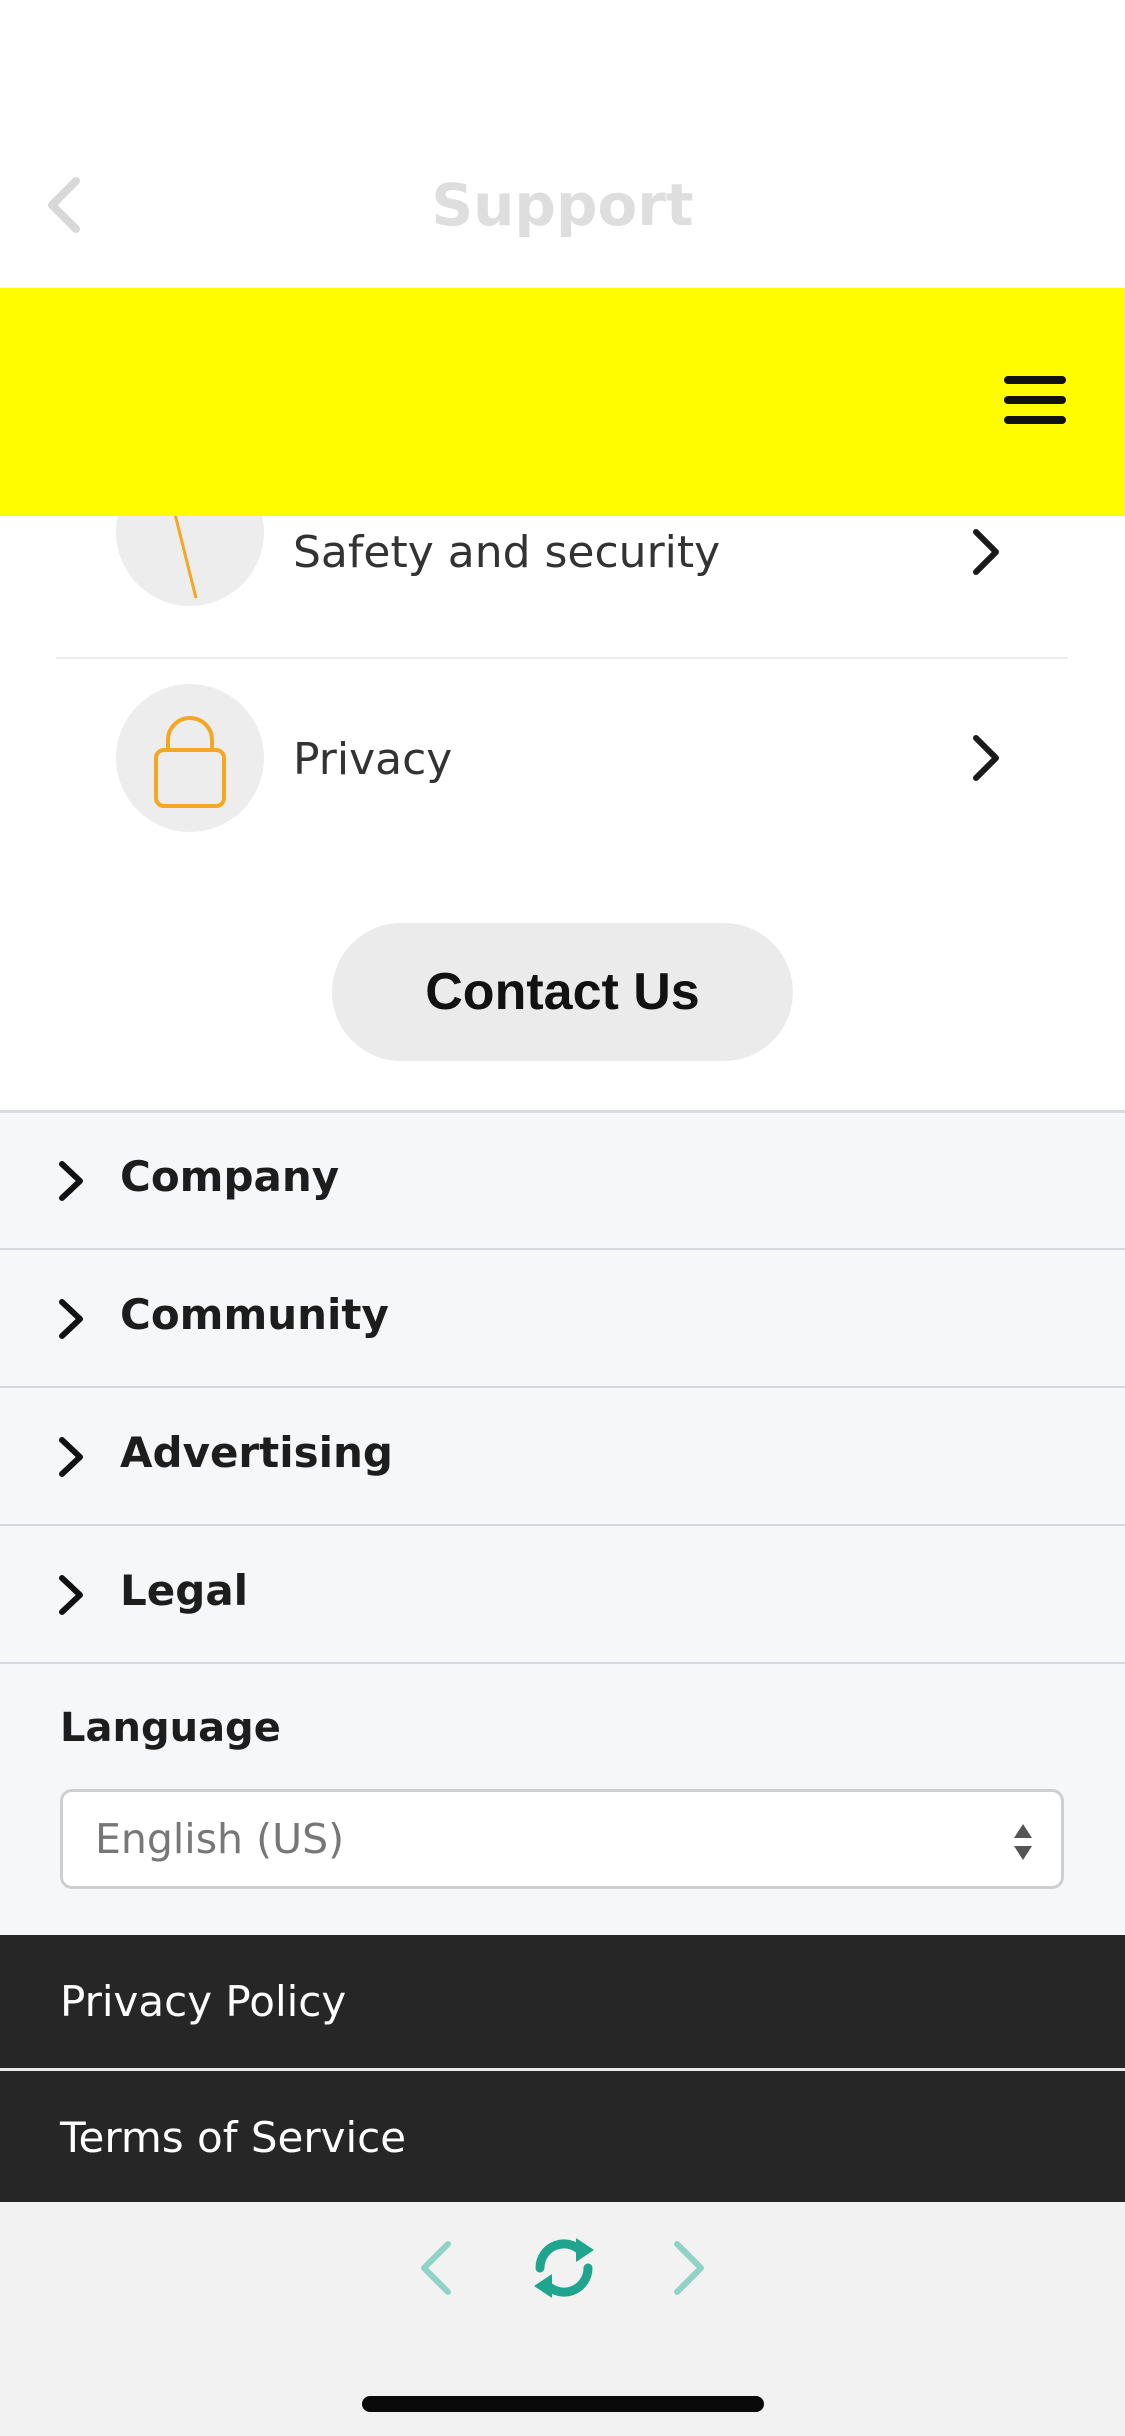  Describe the element at coordinates (507, 552) in the screenshot. I see `category-label: Safety and security` at that location.